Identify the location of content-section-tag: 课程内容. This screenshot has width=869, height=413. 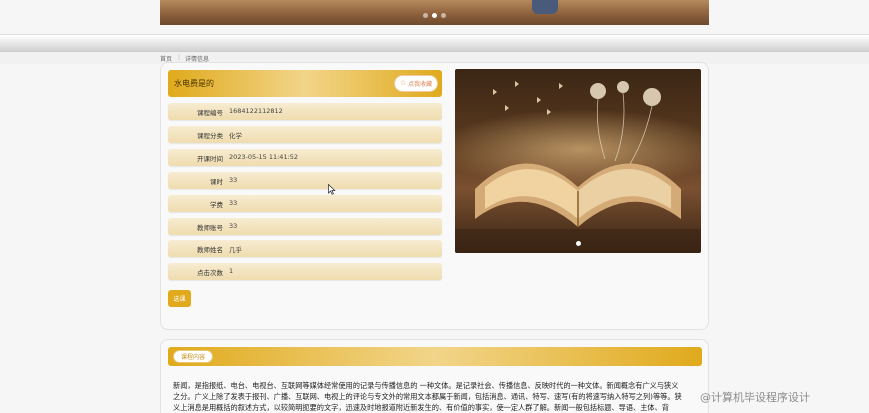
(193, 356).